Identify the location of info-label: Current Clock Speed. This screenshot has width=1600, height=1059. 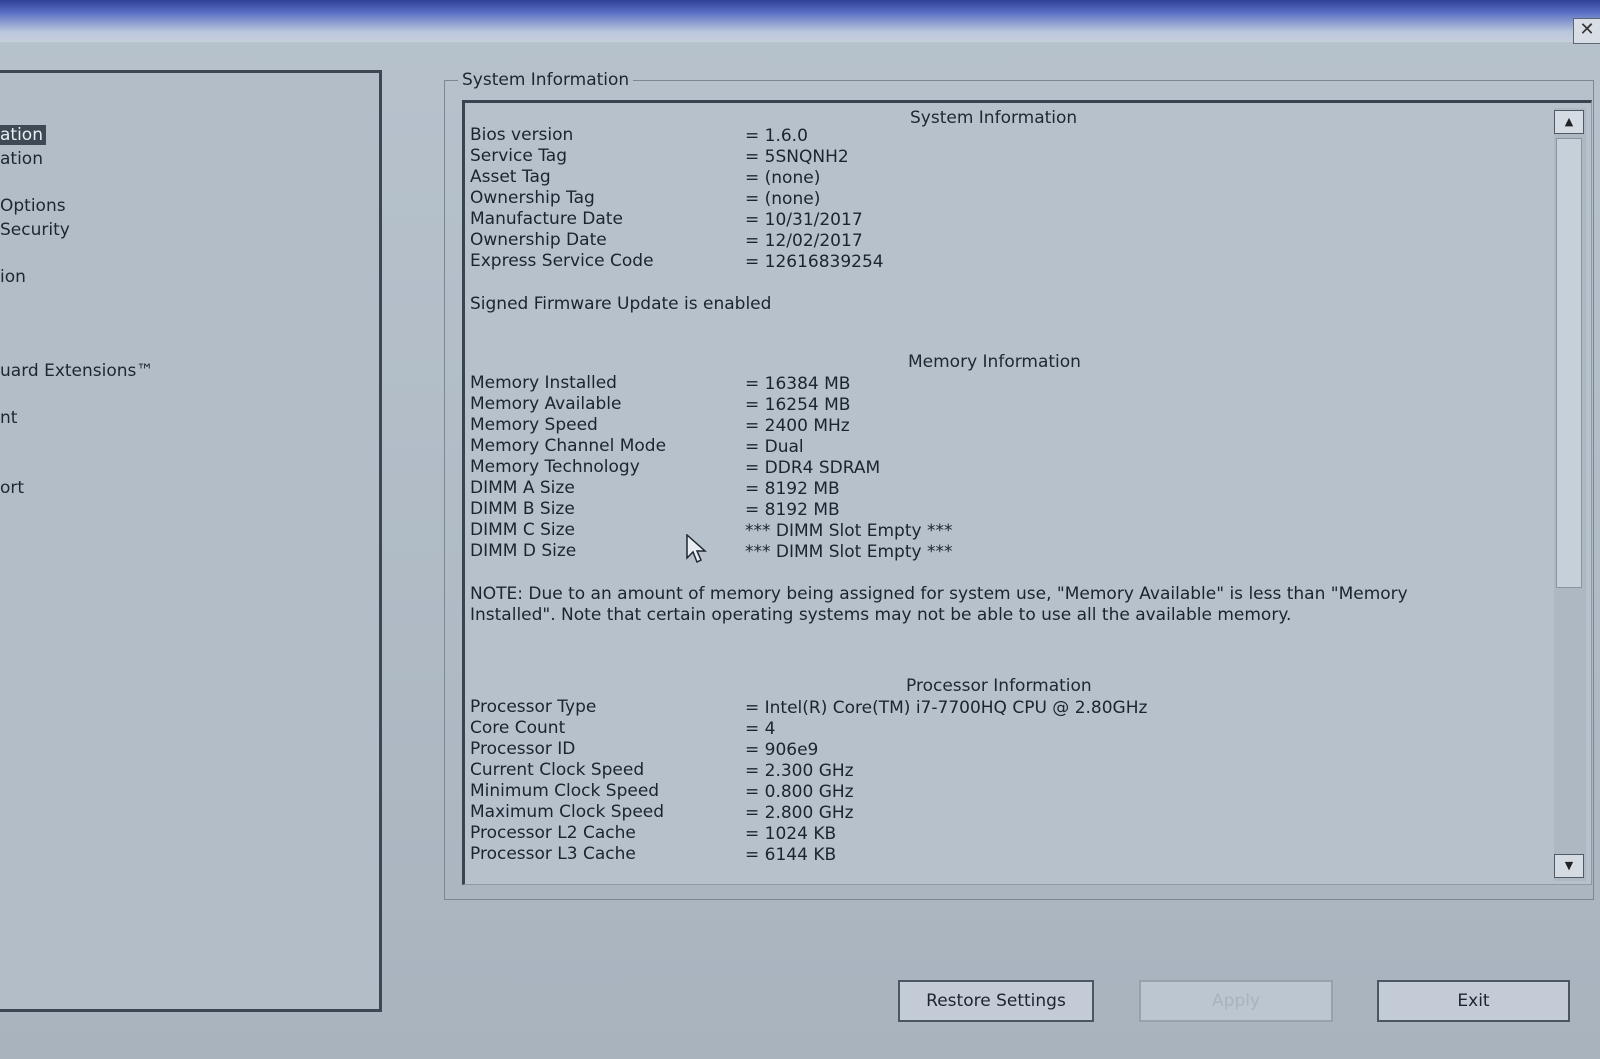
(557, 770).